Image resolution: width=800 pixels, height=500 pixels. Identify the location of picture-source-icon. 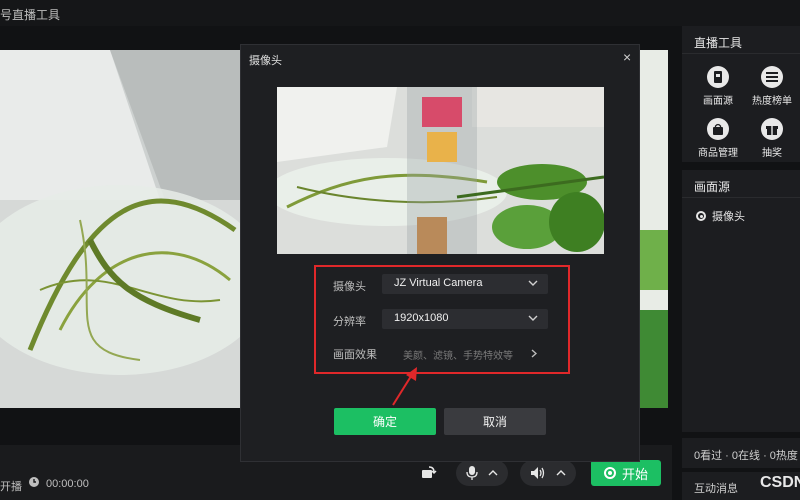
(718, 77).